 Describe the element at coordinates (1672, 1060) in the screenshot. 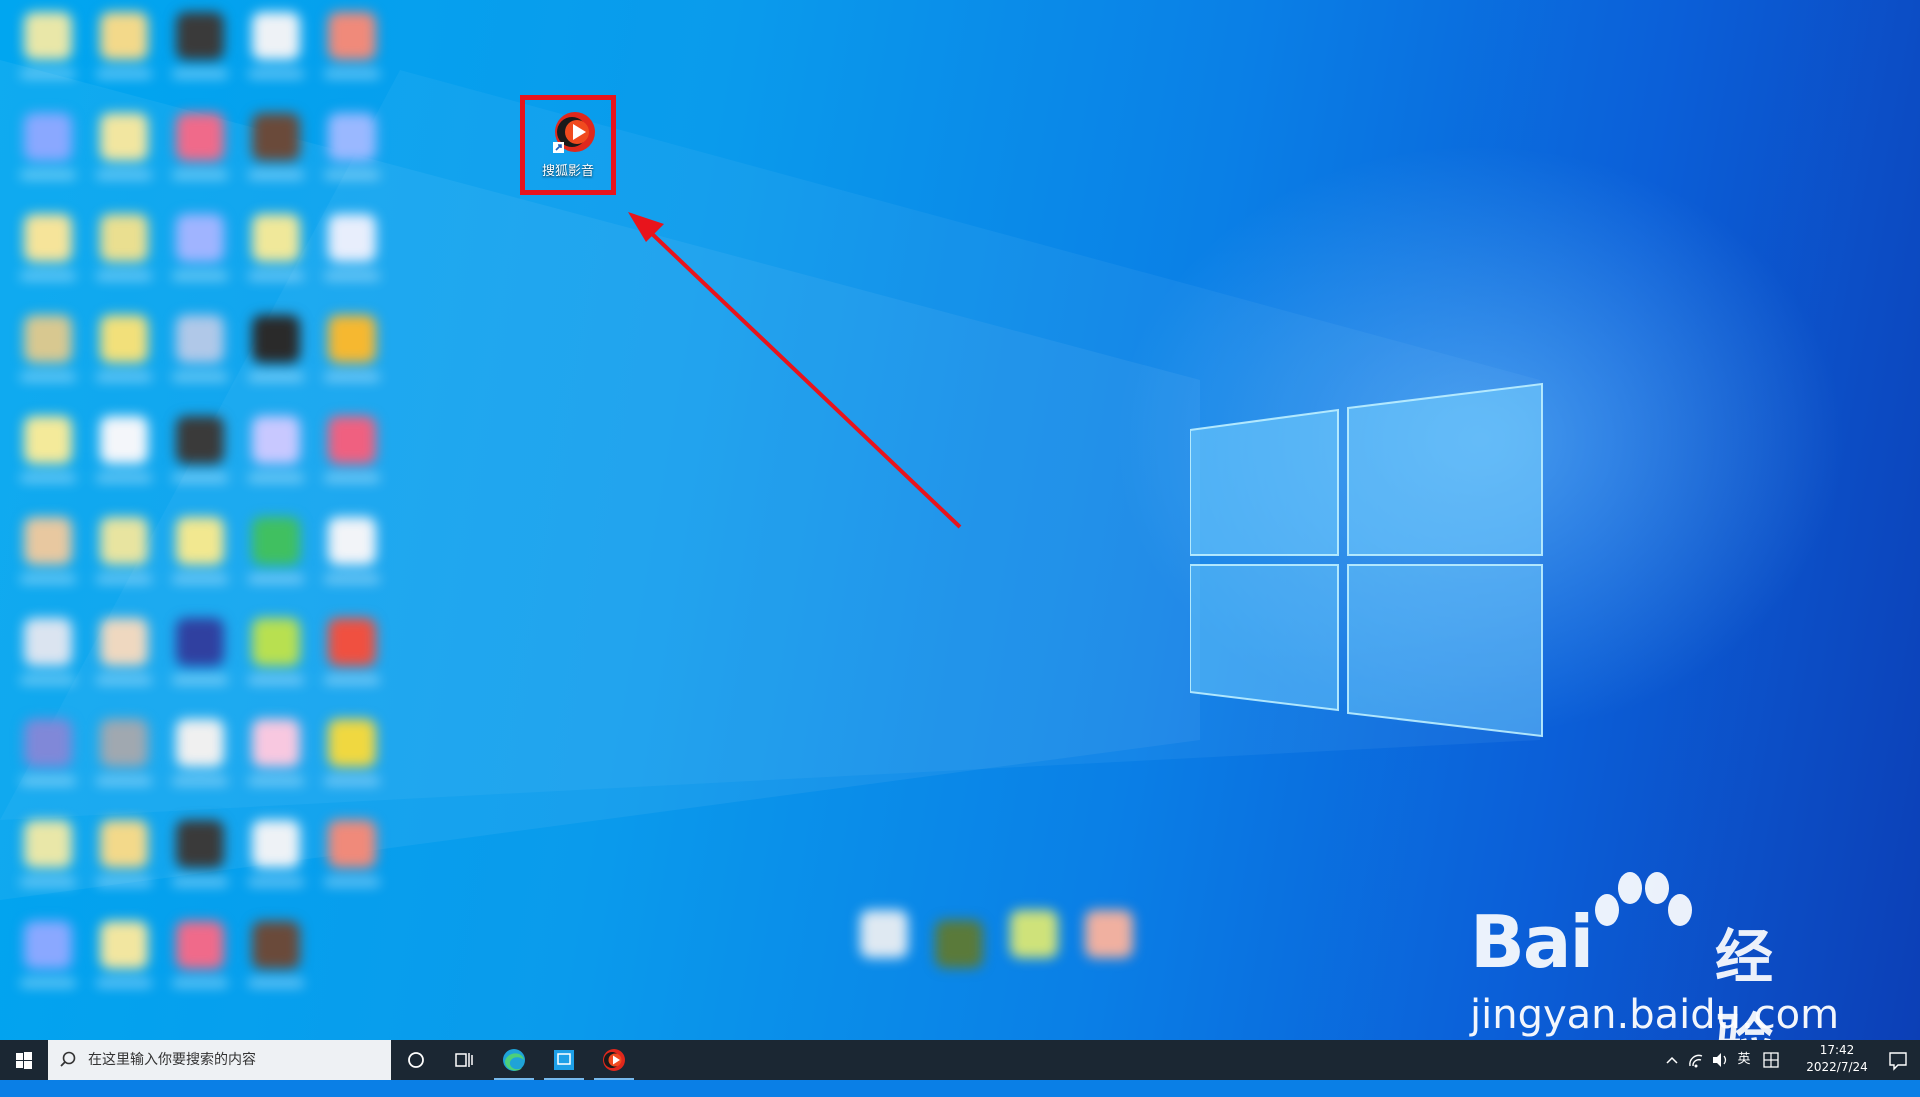

I see `tray-overflow-button` at that location.